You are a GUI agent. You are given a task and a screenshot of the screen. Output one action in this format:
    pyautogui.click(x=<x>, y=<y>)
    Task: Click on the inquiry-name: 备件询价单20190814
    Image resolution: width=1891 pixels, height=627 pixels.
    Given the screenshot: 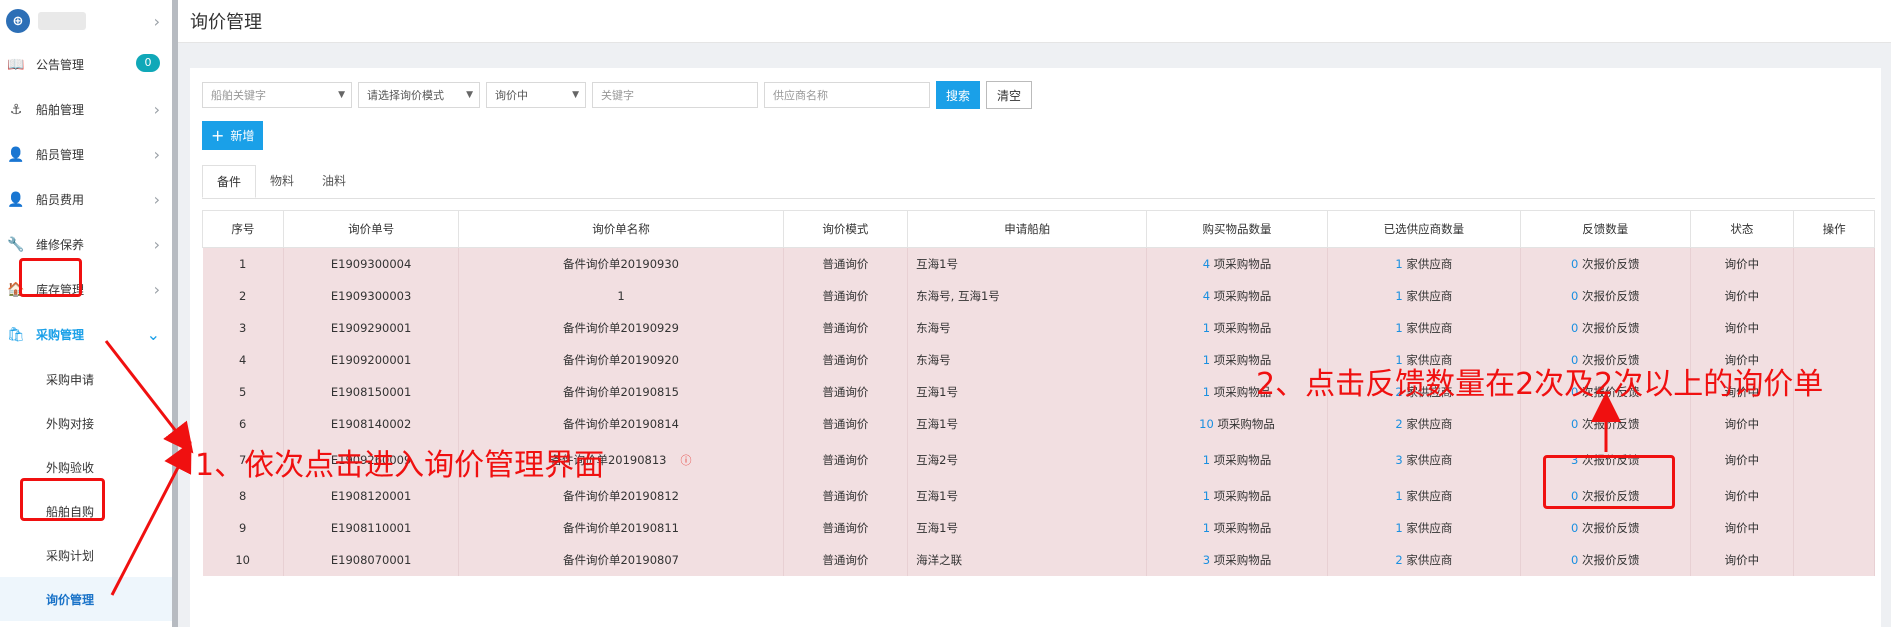 What is the action you would take?
    pyautogui.click(x=621, y=424)
    